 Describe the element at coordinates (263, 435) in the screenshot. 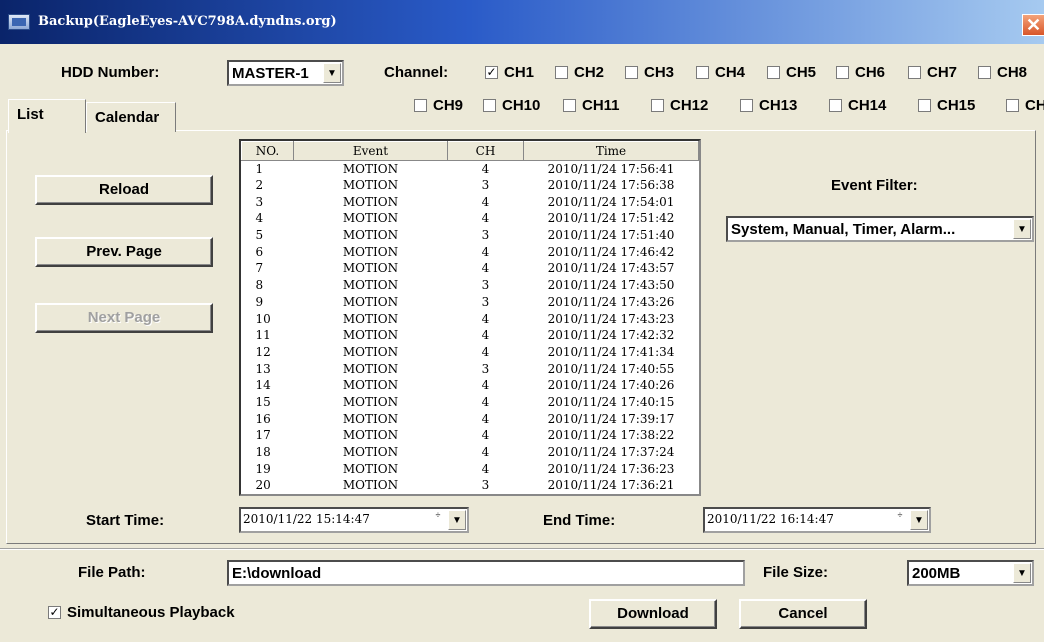

I see `cell-no: 17` at that location.